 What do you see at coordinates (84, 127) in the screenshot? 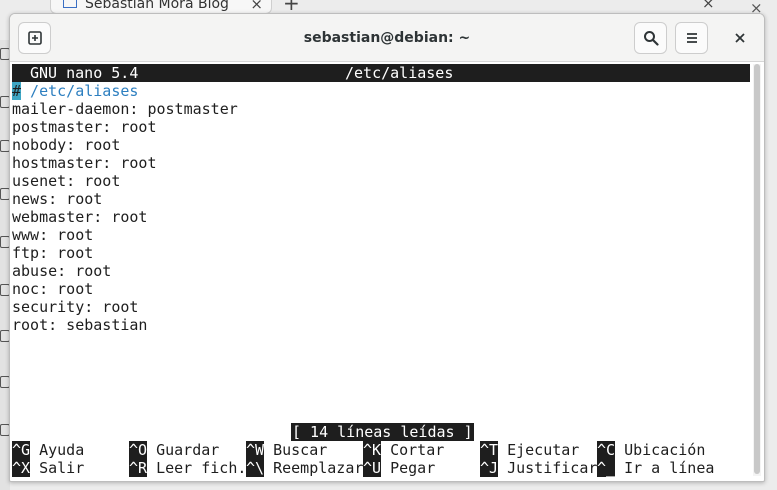
I see `file-line: postmaster: root` at bounding box center [84, 127].